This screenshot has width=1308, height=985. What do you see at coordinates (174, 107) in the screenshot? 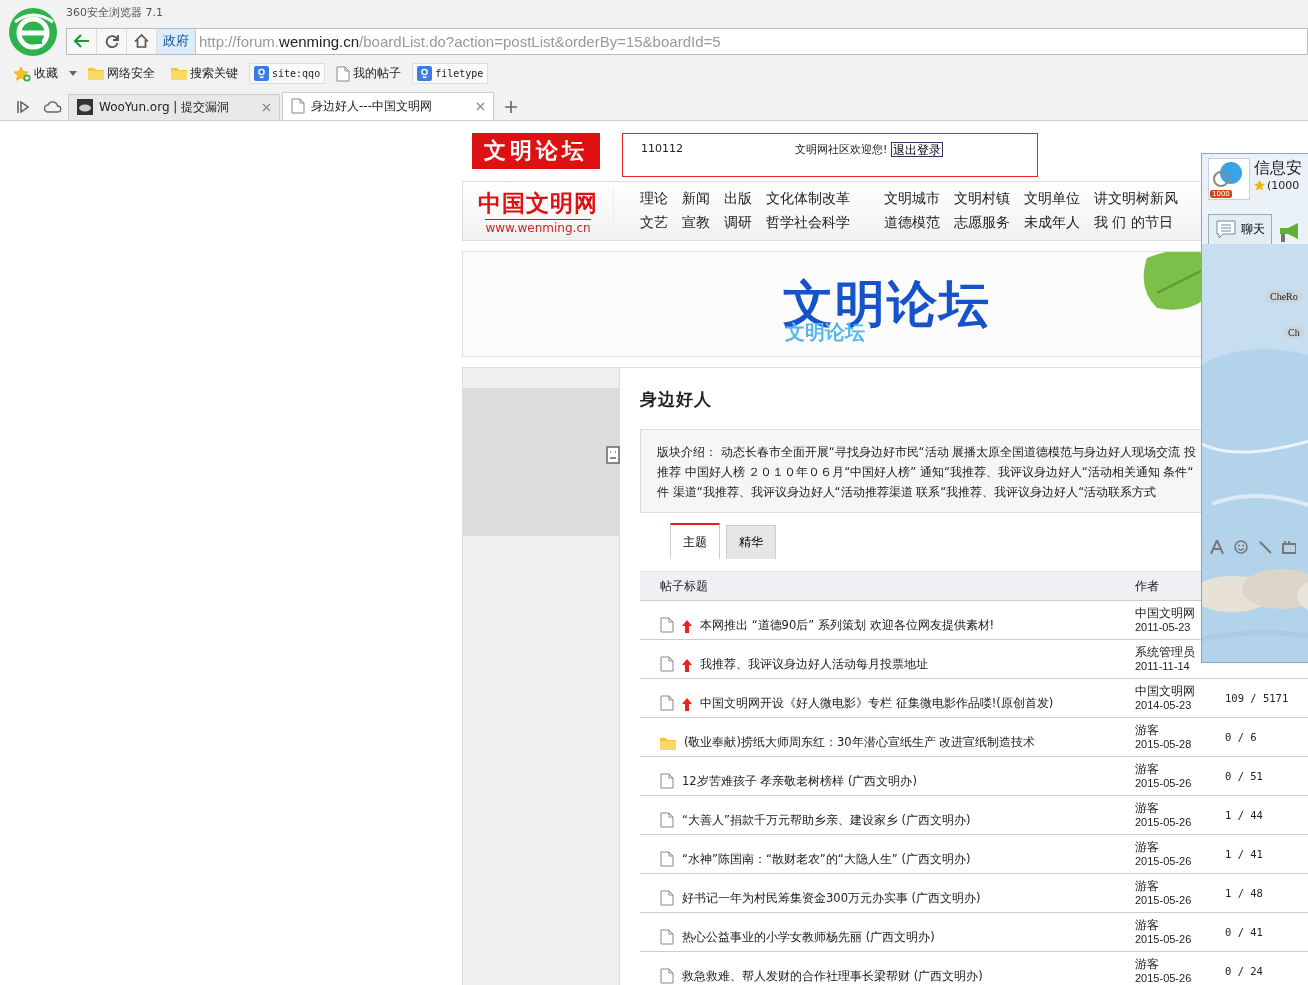
I see `browser-tab: WooYun.org | 提交漏洞` at bounding box center [174, 107].